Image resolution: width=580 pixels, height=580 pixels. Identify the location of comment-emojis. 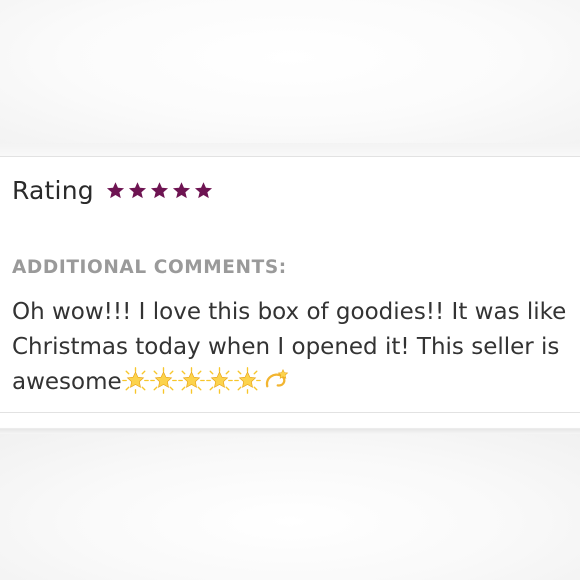
(205, 381).